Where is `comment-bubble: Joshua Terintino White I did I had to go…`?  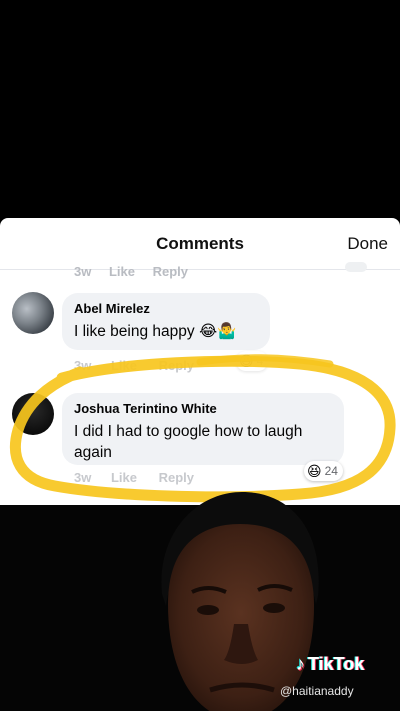
comment-bubble: Joshua Terintino White I did I had to go… is located at coordinates (203, 429).